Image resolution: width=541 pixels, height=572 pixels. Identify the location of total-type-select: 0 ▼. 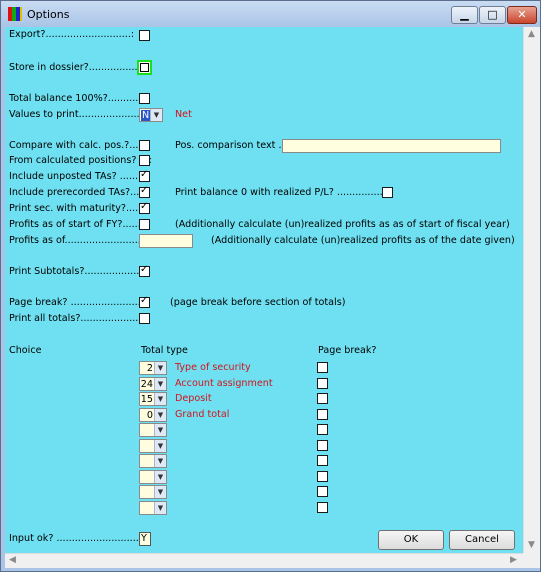
(153, 414).